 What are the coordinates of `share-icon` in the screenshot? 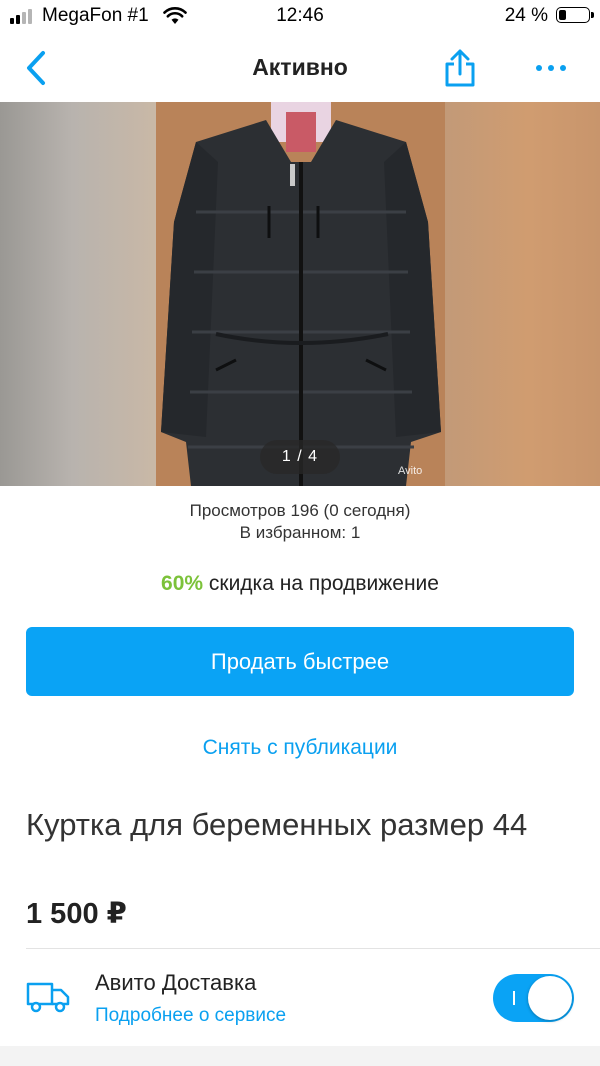 It's located at (460, 68).